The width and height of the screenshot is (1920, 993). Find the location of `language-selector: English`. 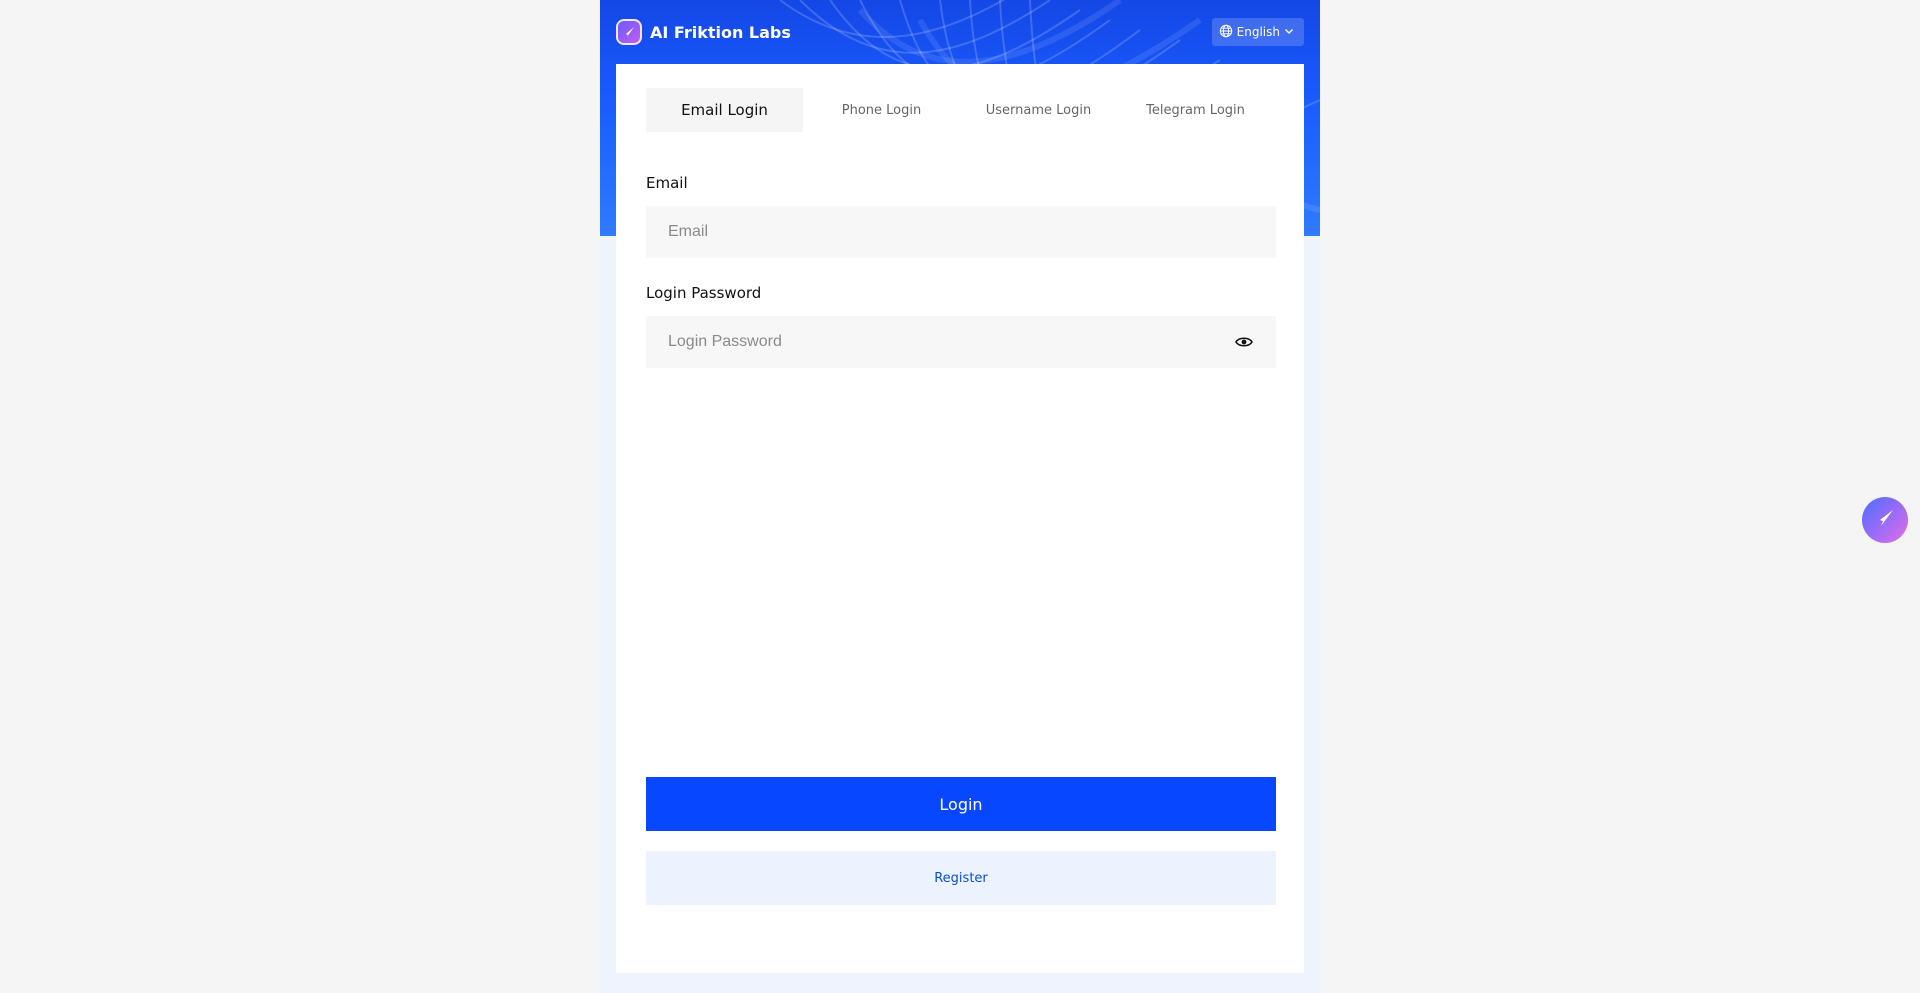

language-selector: English is located at coordinates (1257, 32).